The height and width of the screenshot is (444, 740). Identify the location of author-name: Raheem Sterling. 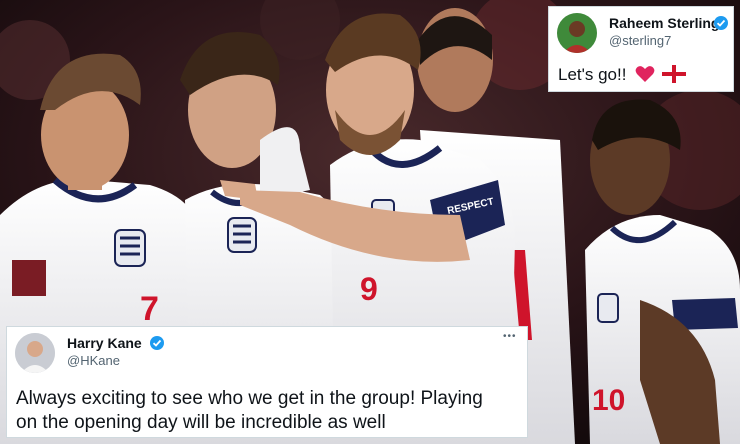
(664, 23).